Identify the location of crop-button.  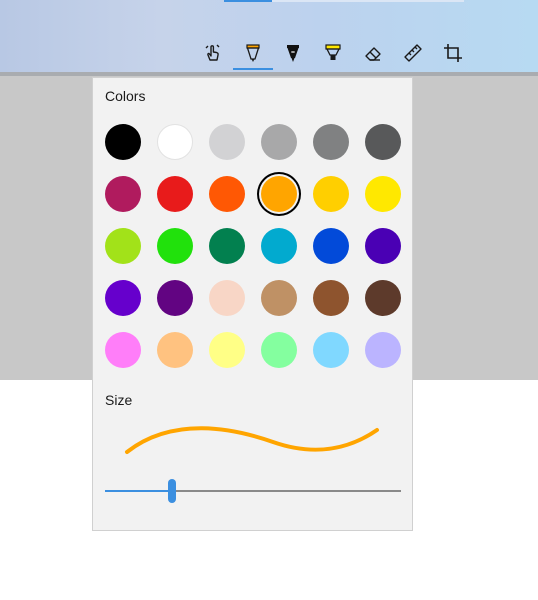
(453, 53).